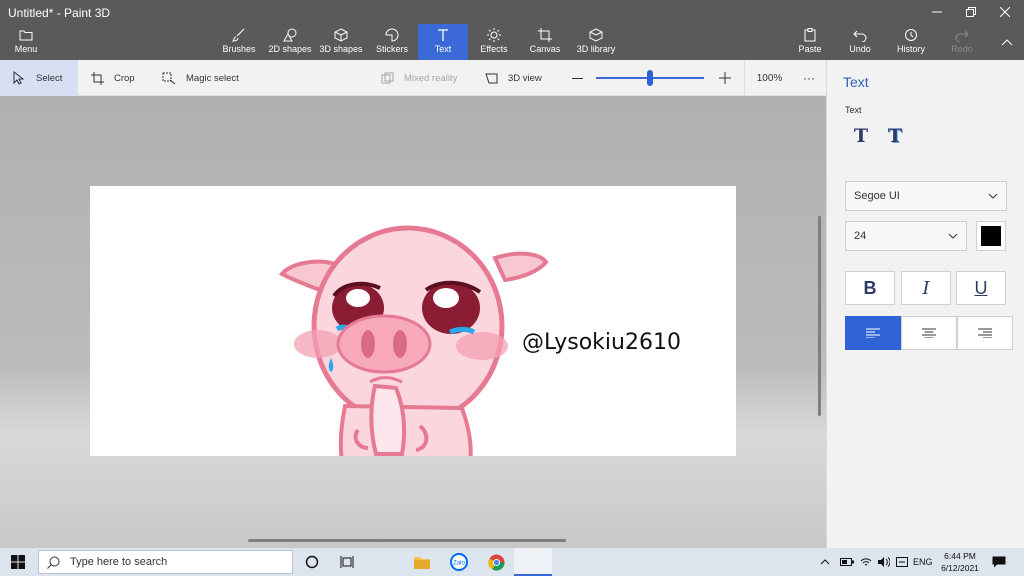  Describe the element at coordinates (545, 49) in the screenshot. I see `tool-label: Canvas` at that location.